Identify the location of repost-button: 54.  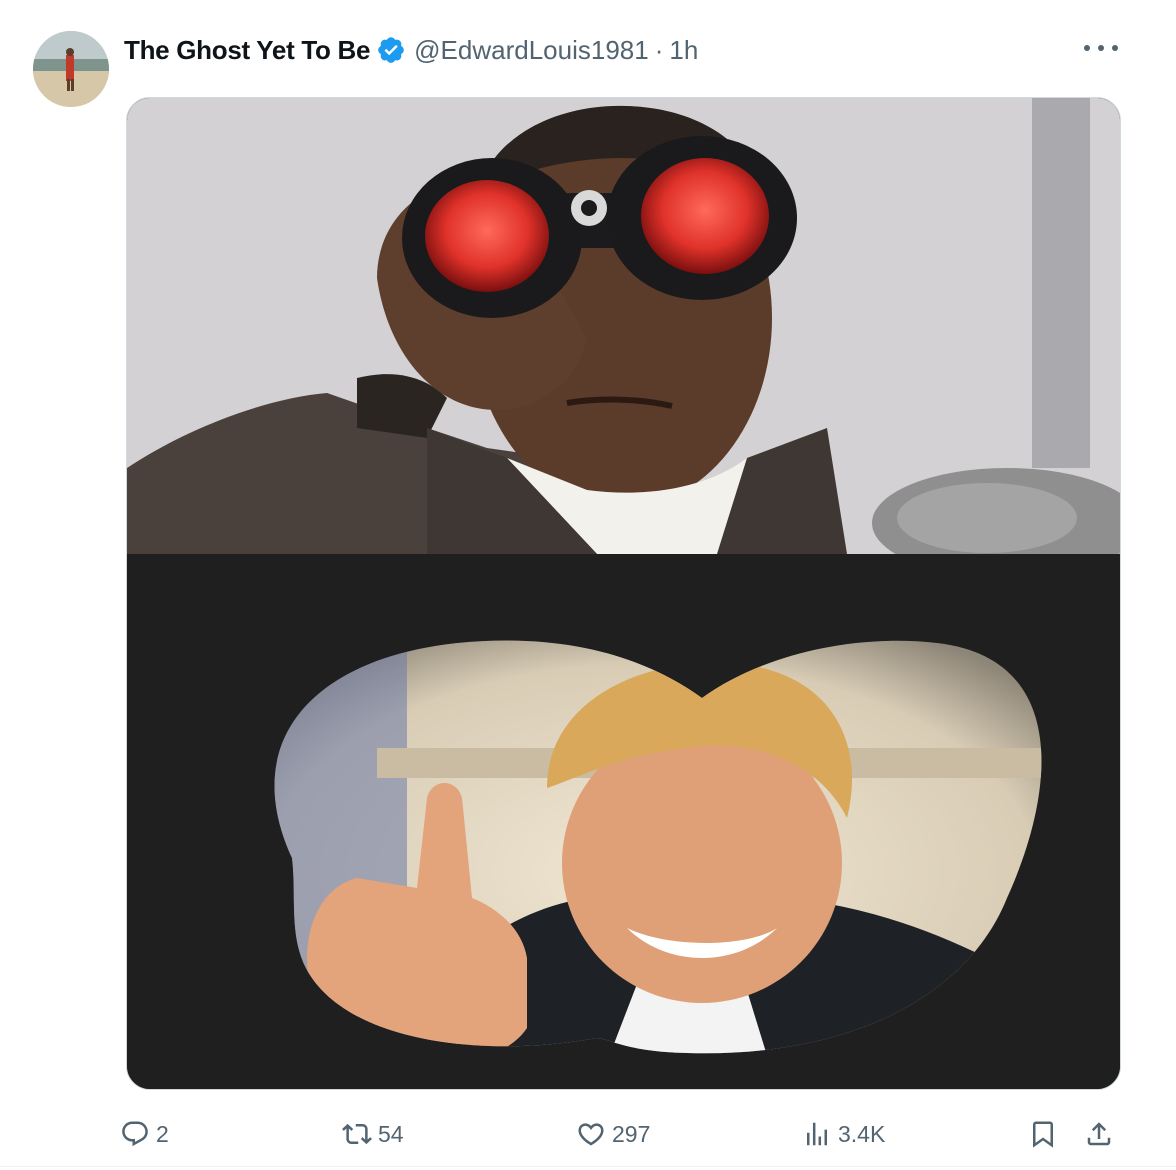
(373, 1134).